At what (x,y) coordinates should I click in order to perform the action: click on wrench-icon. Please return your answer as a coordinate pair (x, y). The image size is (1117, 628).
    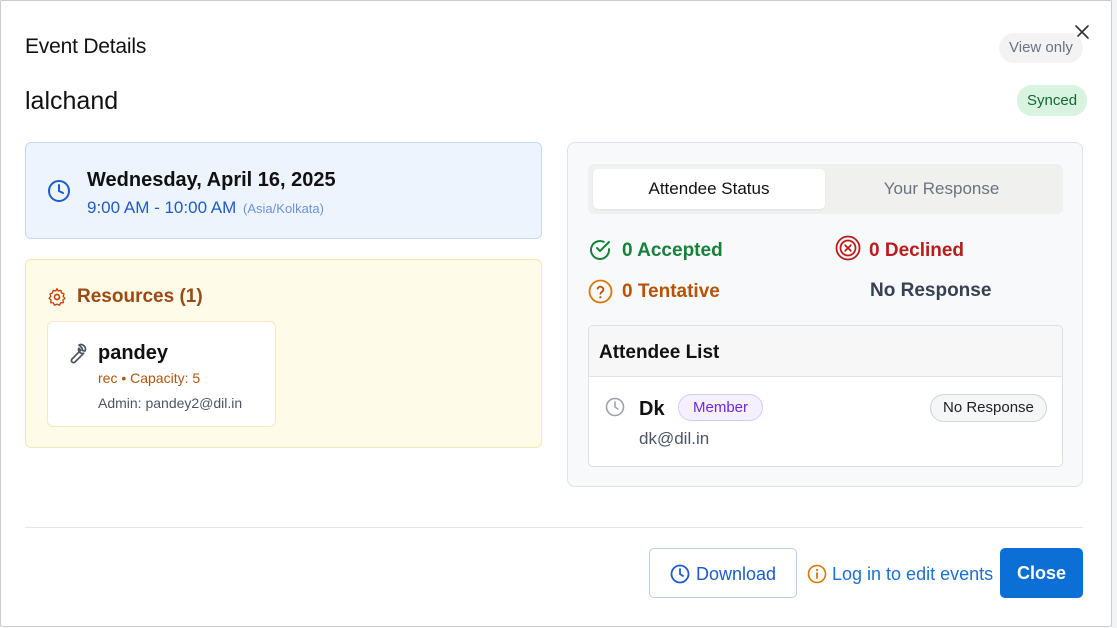
    Looking at the image, I should click on (78, 353).